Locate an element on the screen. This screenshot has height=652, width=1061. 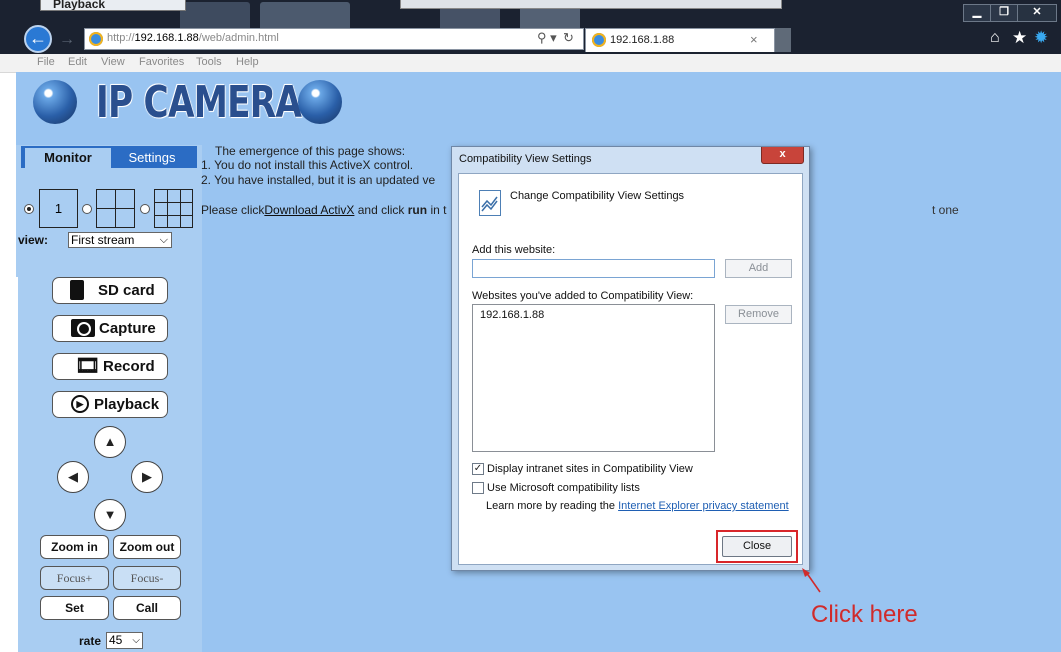
sd-card-button: SD card is located at coordinates (110, 290).